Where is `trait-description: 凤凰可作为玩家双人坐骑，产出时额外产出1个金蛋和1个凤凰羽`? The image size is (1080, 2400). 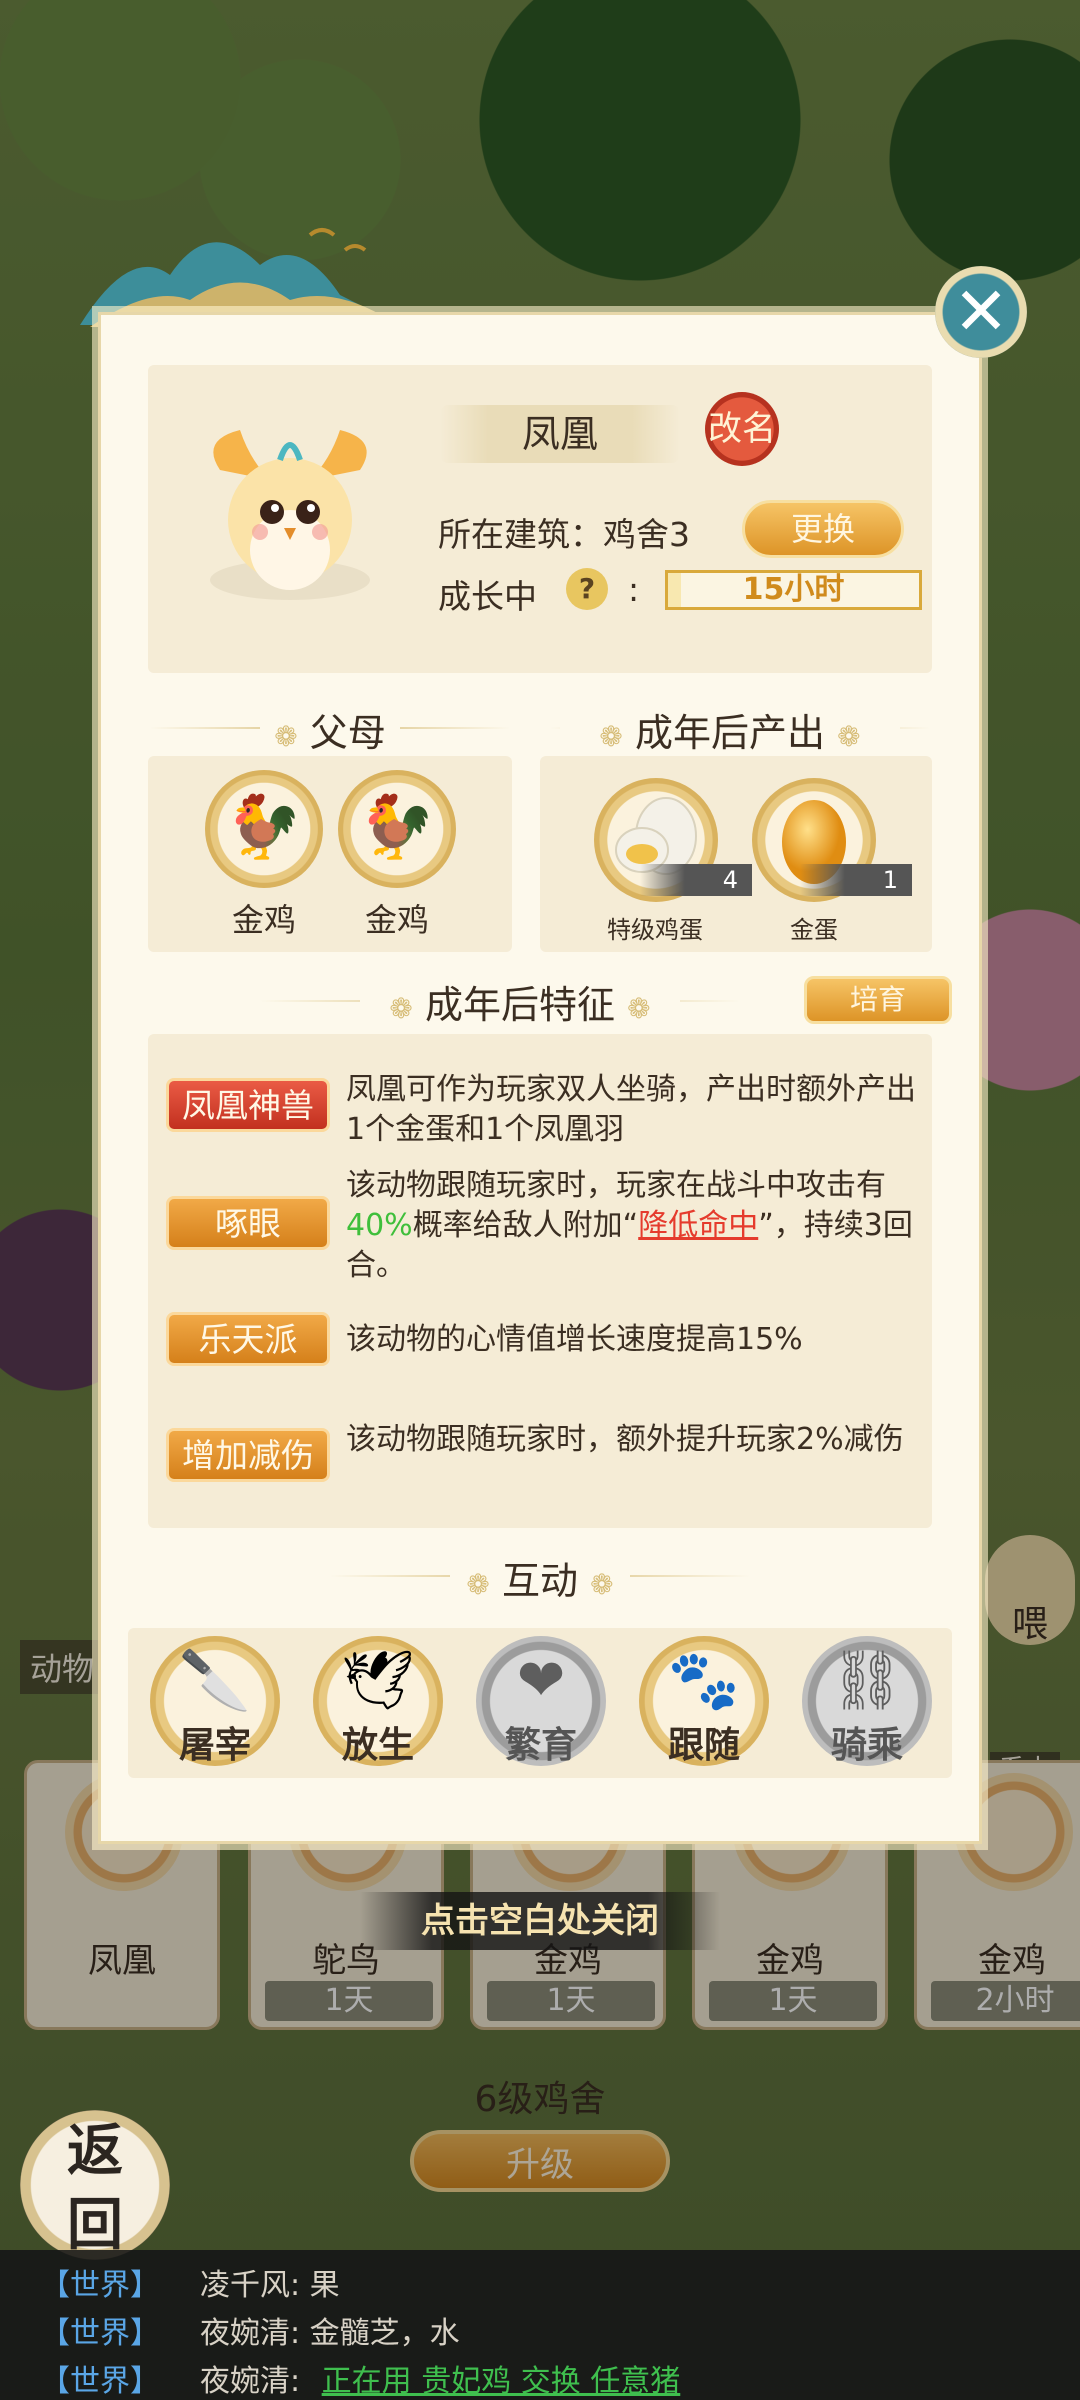
trait-description: 凤凰可作为玩家双人坐骑，产出时额外产出1个金蛋和1个凤凰羽 is located at coordinates (631, 1109).